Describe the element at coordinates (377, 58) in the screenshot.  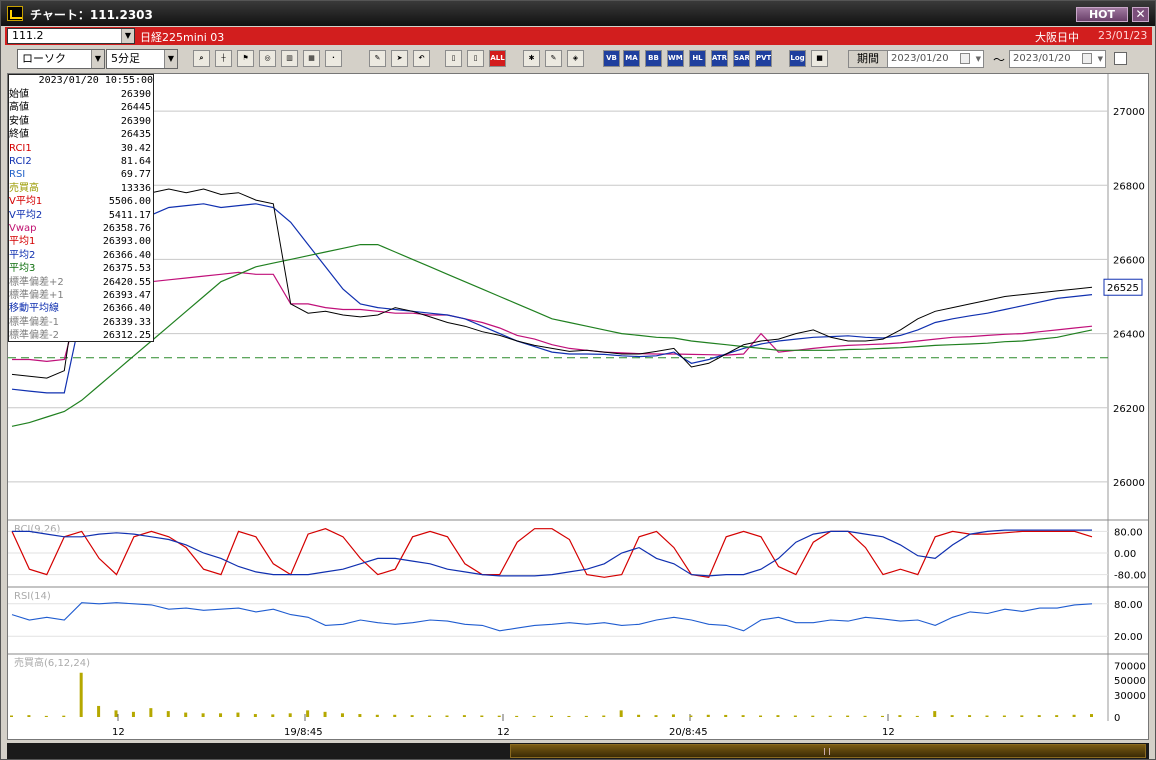
I see `pen-icon: ✎` at that location.